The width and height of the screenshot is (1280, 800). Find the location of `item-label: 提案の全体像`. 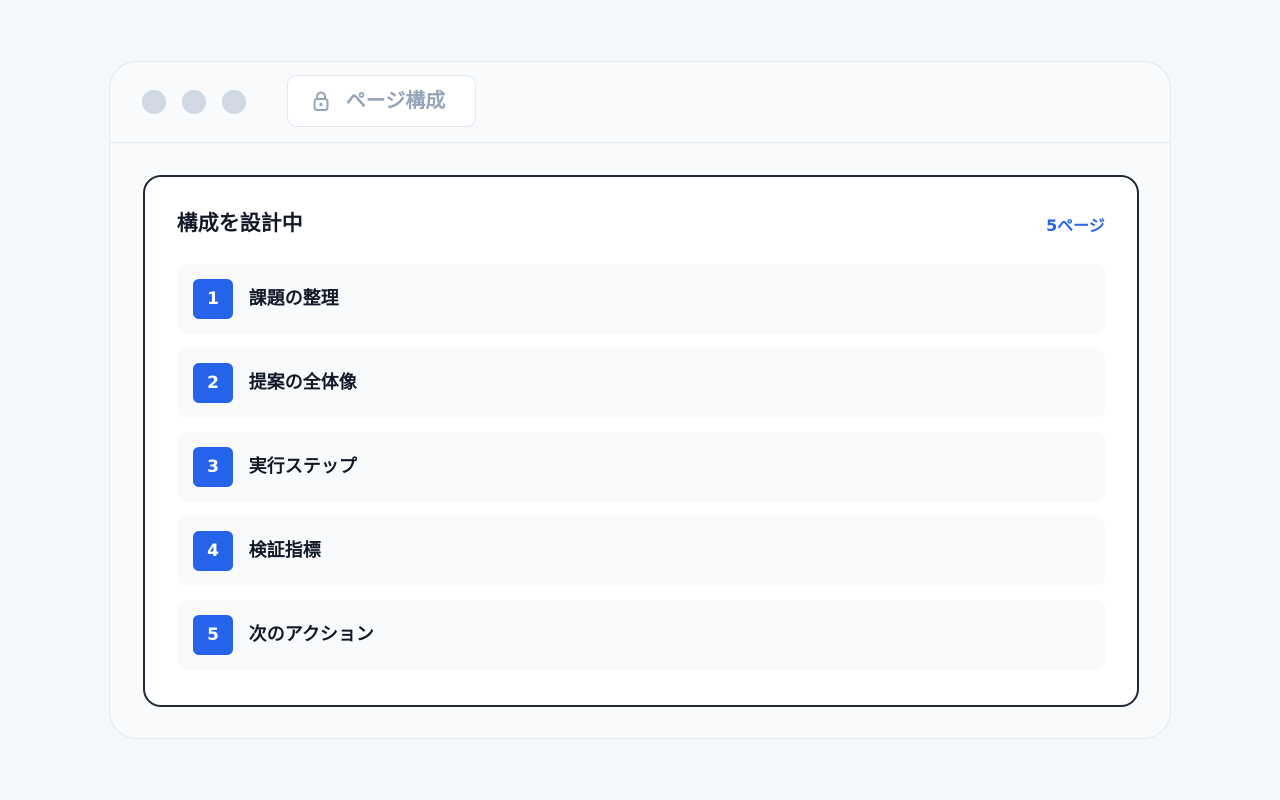

item-label: 提案の全体像 is located at coordinates (303, 382).